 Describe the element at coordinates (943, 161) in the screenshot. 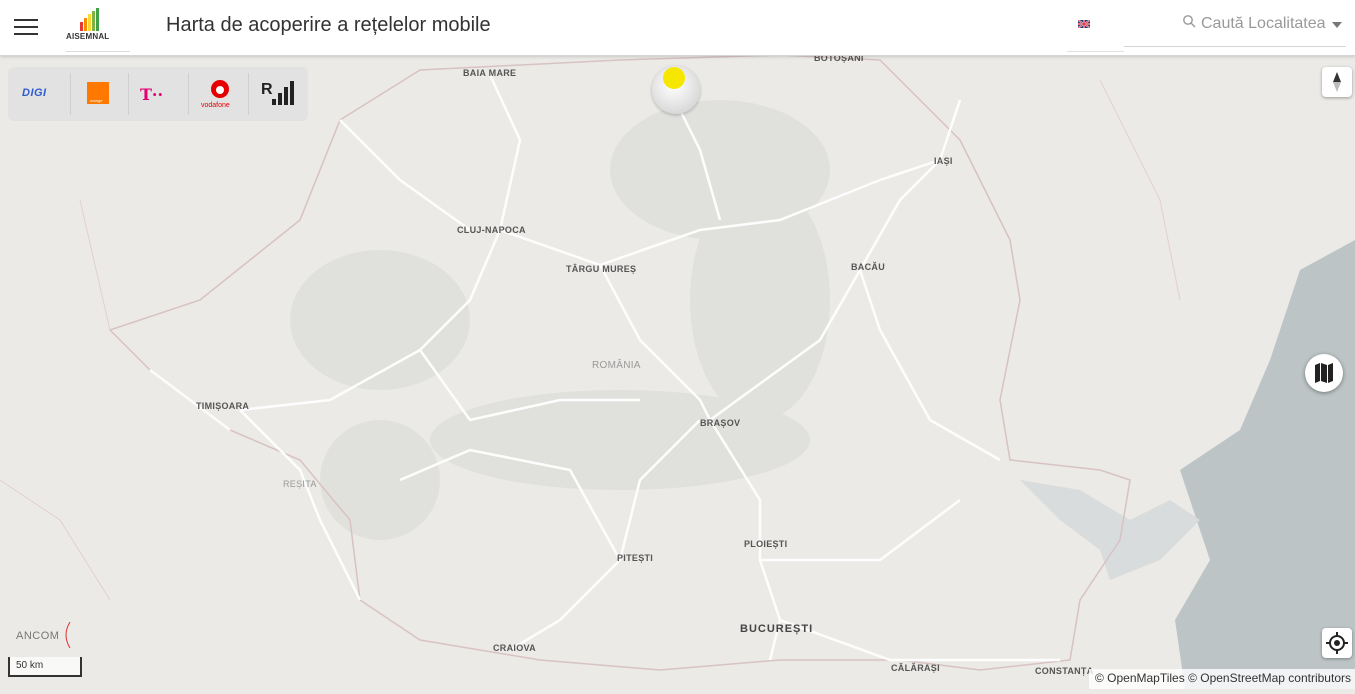

I see `place-label: IAȘI` at that location.